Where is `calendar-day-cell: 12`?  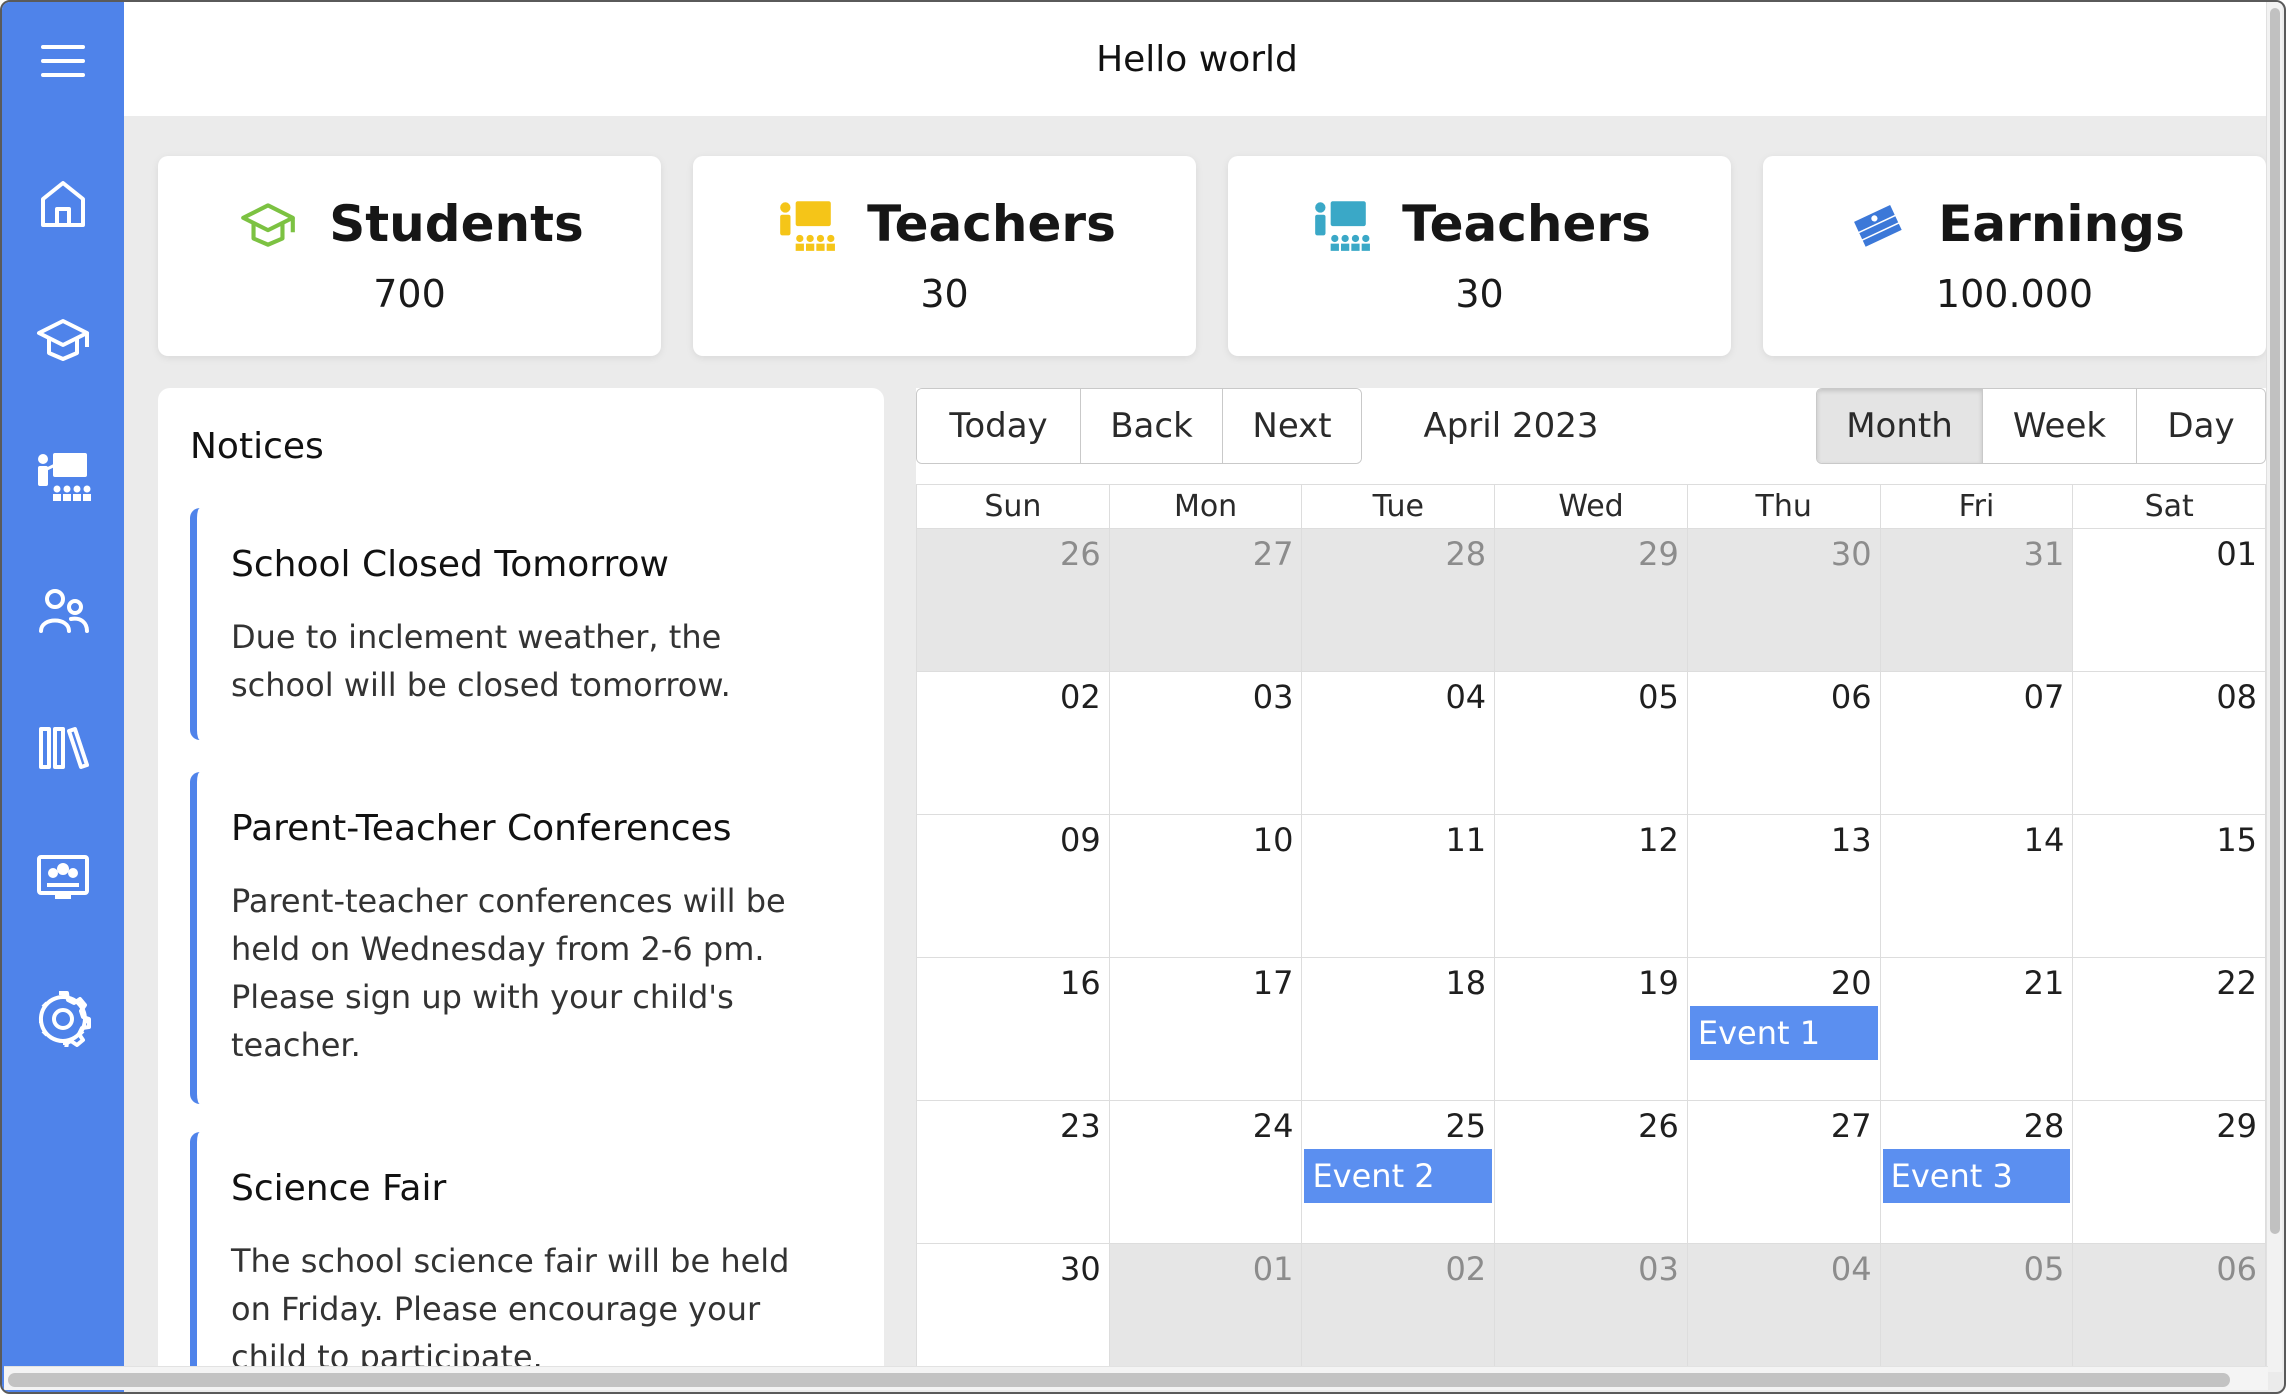
calendar-day-cell: 12 is located at coordinates (1591, 886).